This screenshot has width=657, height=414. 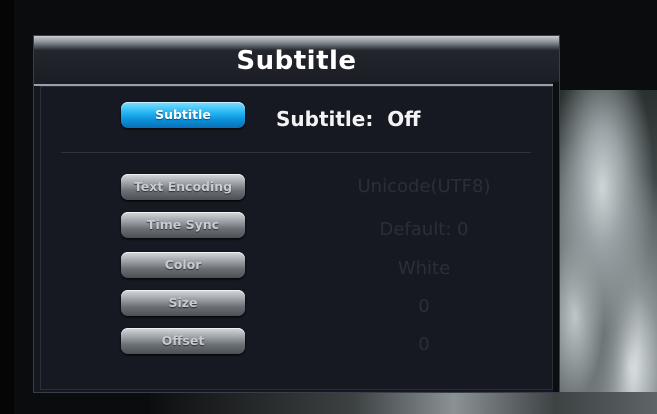 I want to click on offset-button: Offset, so click(x=183, y=341).